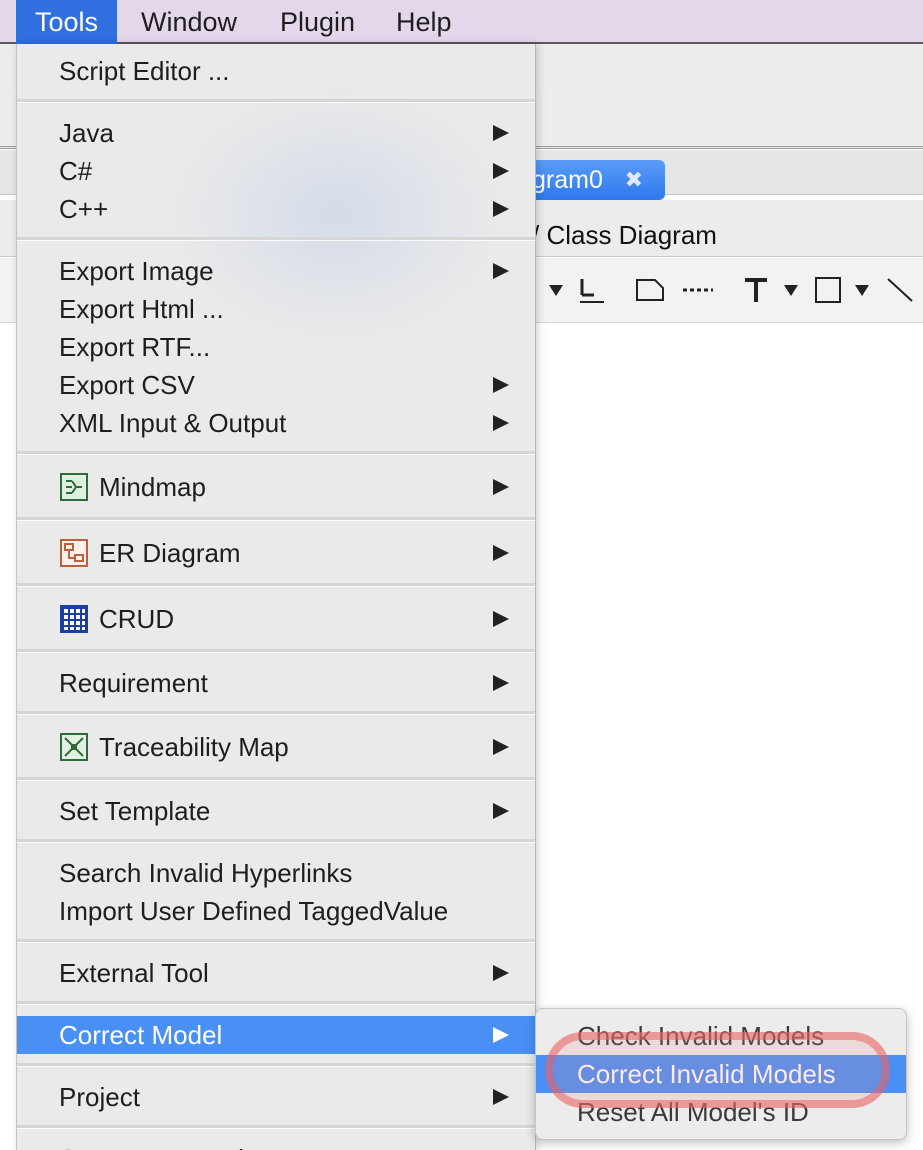 The image size is (923, 1150). What do you see at coordinates (136, 271) in the screenshot?
I see `menu-item-label: Export Image` at bounding box center [136, 271].